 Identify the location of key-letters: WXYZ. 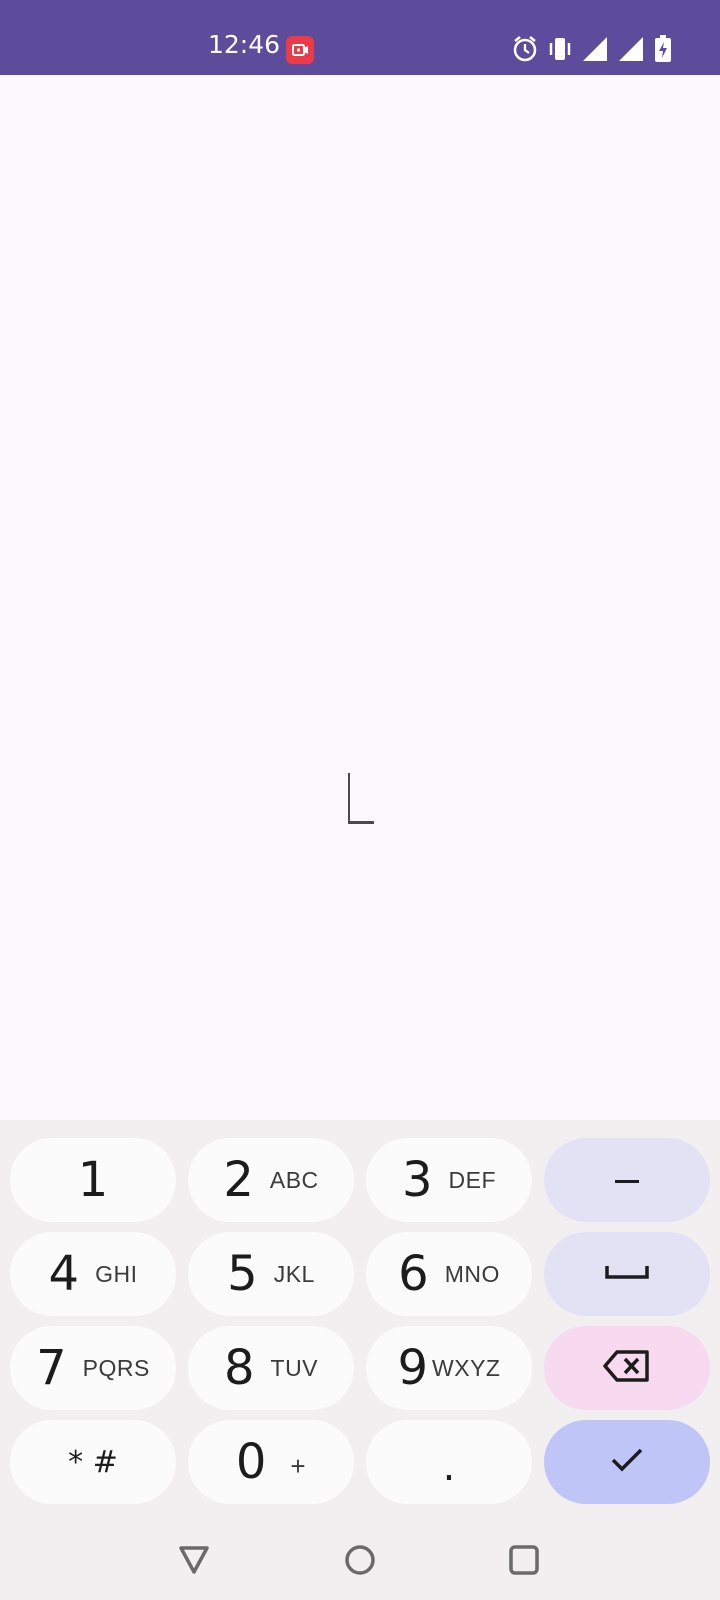
(466, 1367).